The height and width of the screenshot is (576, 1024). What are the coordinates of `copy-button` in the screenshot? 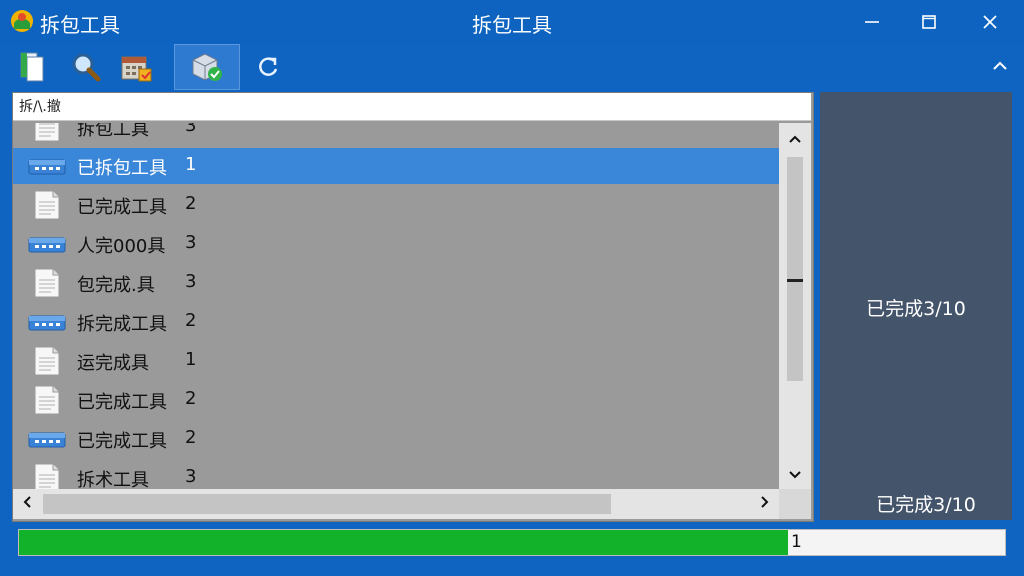 It's located at (32, 67).